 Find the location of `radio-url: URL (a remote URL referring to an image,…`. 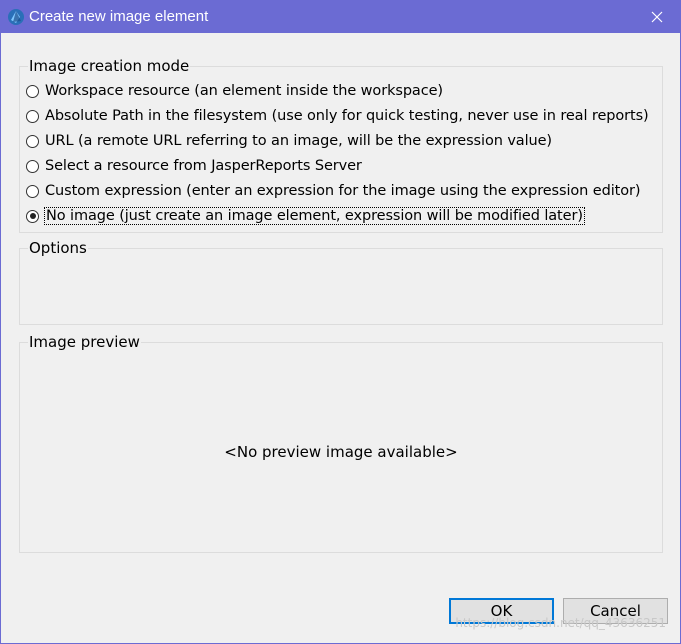

radio-url: URL (a remote URL referring to an image,… is located at coordinates (289, 141).